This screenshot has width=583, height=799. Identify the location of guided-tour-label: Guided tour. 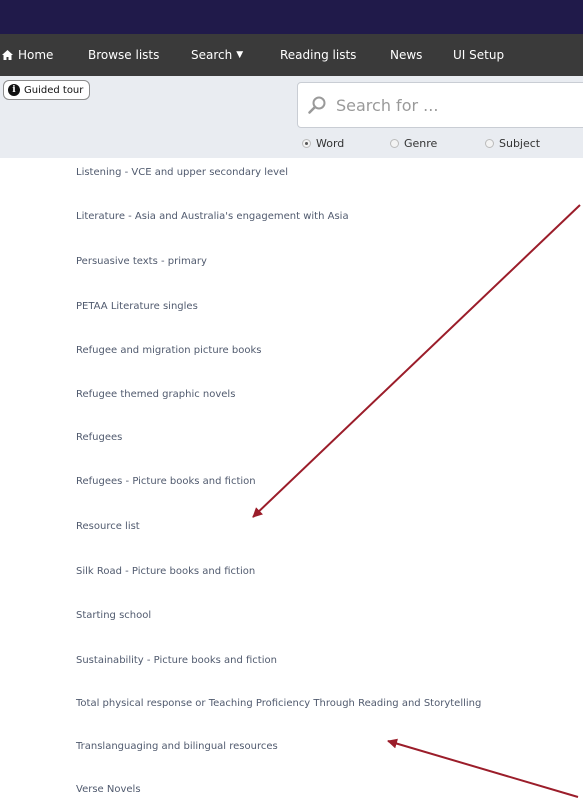
(54, 90).